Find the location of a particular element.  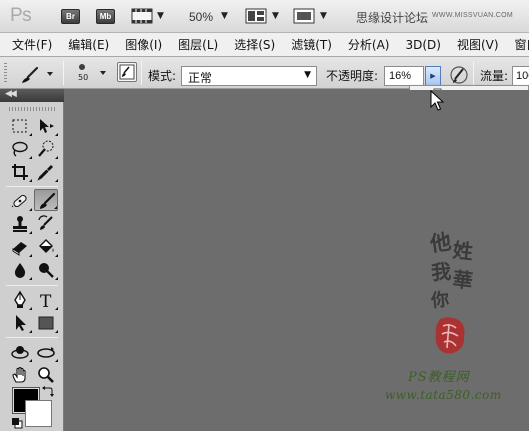

eraser-icon is located at coordinates (19, 249).